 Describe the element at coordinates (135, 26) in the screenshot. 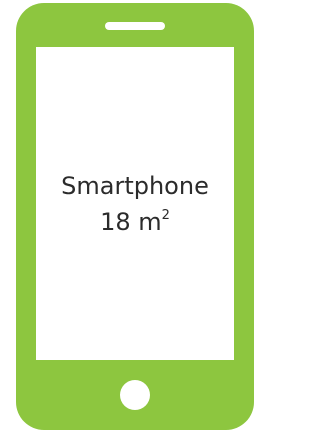

I see `speaker-slot-icon` at that location.